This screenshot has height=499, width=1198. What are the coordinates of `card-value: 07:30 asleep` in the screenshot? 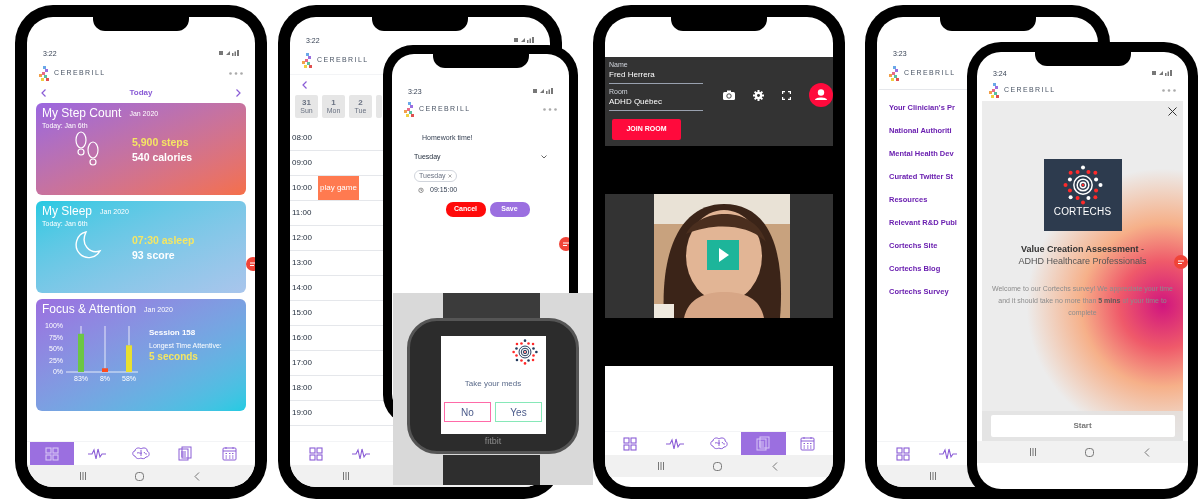 It's located at (163, 240).